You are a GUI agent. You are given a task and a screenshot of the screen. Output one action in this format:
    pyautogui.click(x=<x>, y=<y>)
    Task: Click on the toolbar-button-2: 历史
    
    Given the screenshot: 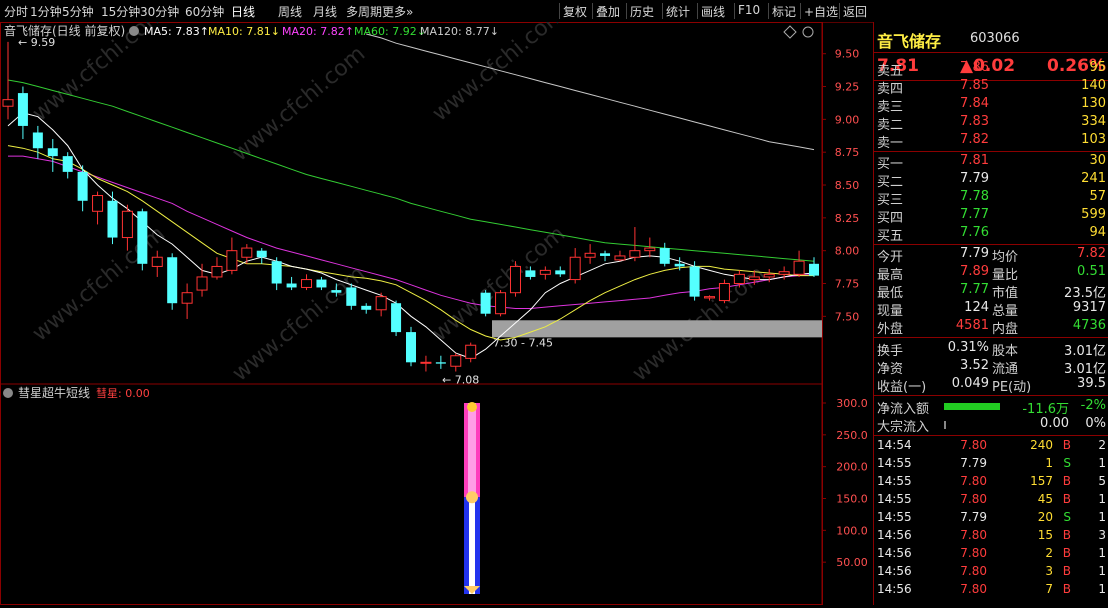 What is the action you would take?
    pyautogui.click(x=642, y=11)
    